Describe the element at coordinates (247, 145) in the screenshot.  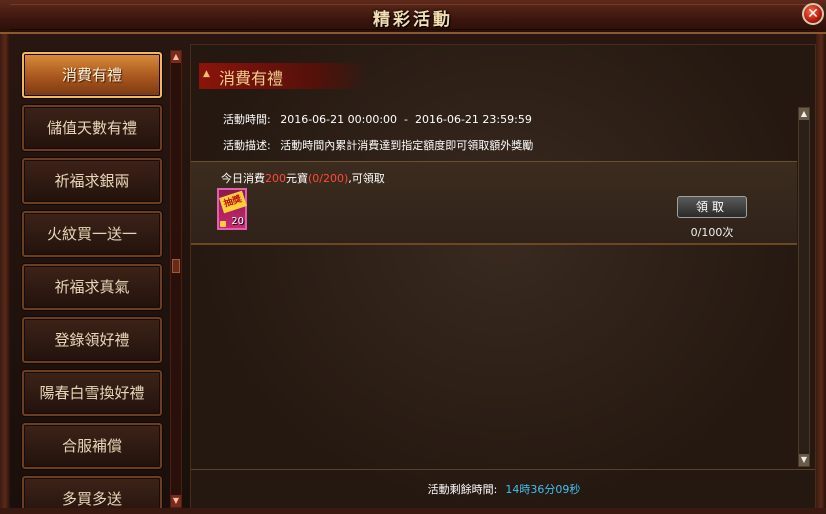
I see `activity-desc-label: 活動描述:` at that location.